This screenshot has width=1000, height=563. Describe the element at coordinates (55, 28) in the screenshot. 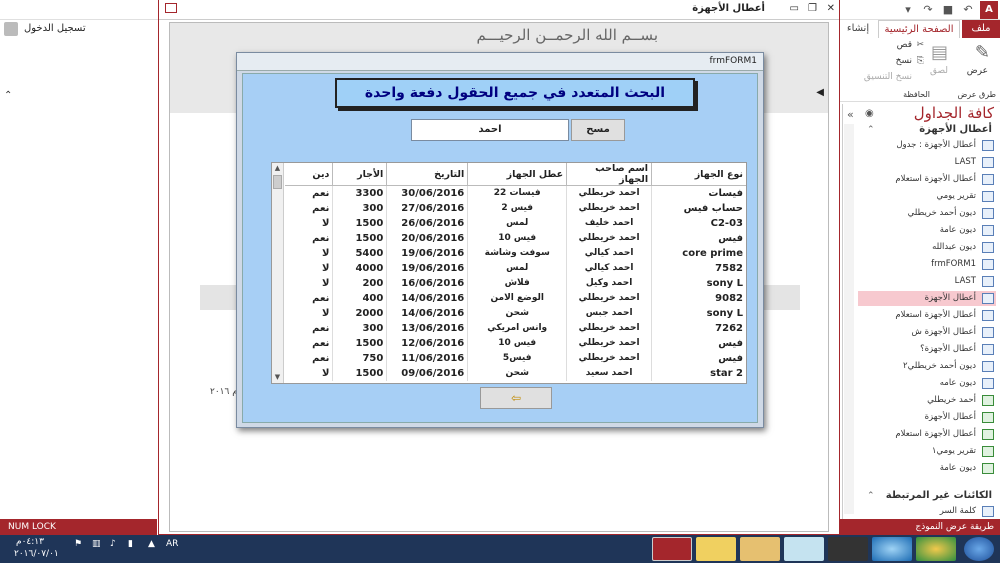

I see `login-link: تسجيل الدخول` at that location.